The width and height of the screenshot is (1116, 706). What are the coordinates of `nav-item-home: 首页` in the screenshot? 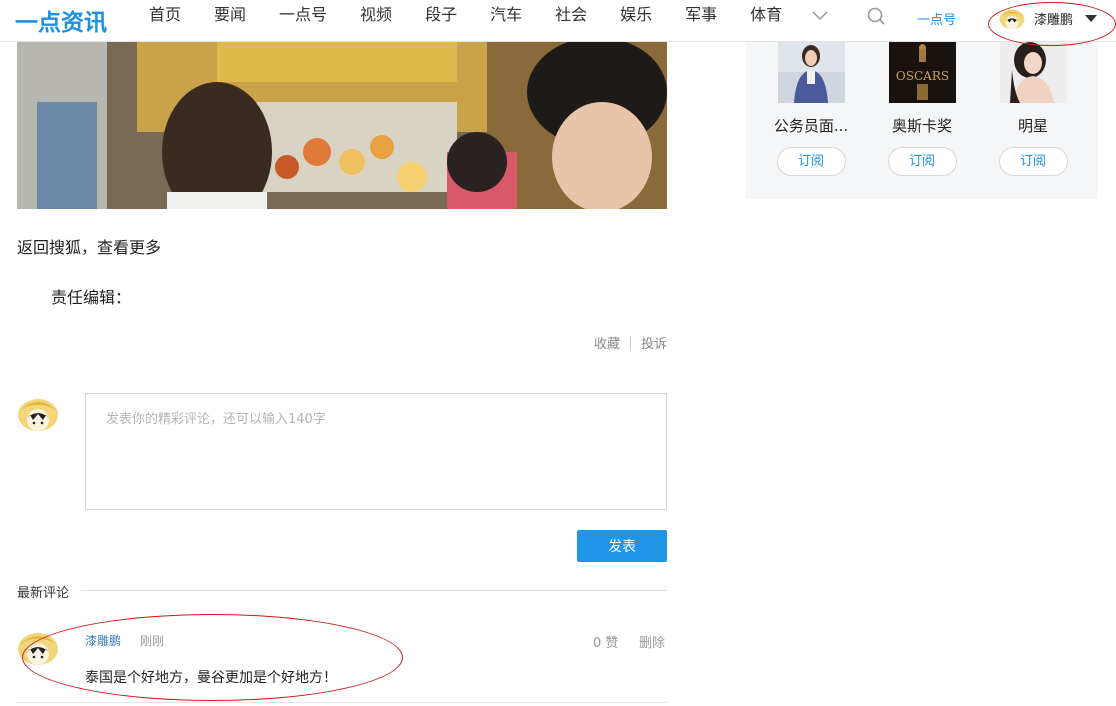 It's located at (165, 21).